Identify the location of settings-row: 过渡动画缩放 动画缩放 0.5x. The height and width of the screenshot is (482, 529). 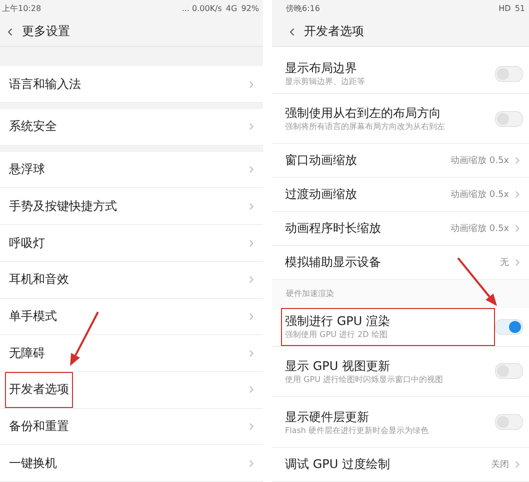
(400, 195).